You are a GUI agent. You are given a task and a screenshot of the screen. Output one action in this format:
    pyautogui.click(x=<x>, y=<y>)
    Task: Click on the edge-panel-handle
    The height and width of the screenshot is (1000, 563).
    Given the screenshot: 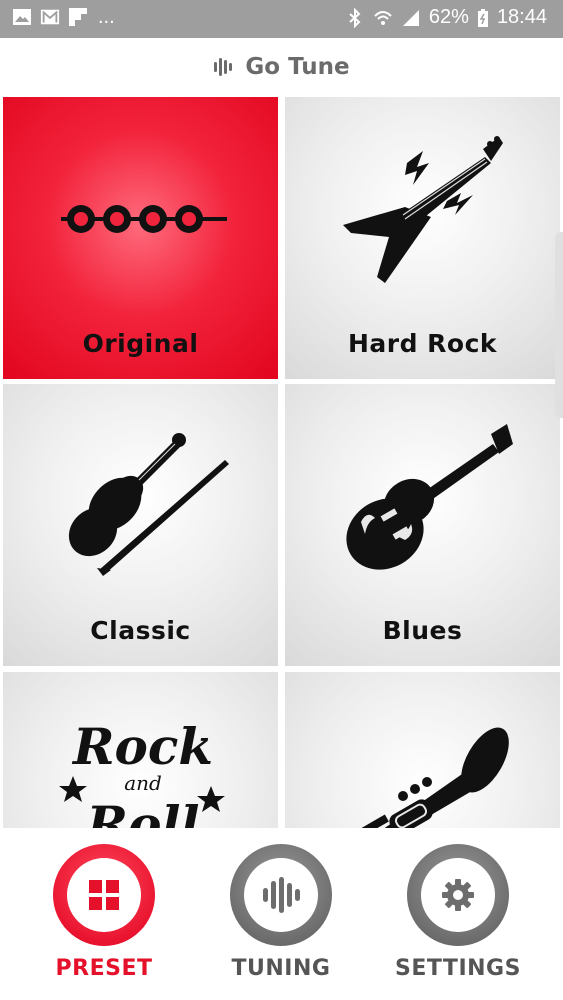 What is the action you would take?
    pyautogui.click(x=559, y=325)
    